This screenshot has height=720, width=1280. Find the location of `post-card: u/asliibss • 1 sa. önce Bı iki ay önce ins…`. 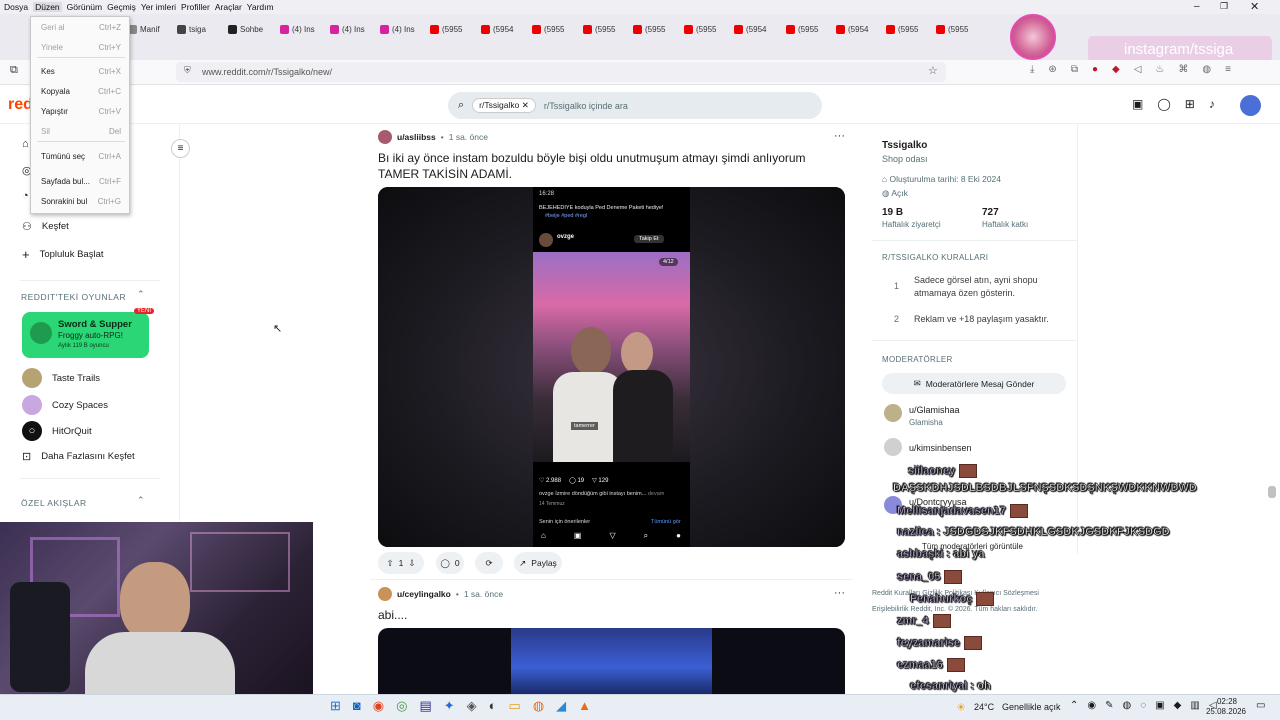

post-card: u/asliibss • 1 sa. önce Bı iki ay önce ins… is located at coordinates (613, 156).